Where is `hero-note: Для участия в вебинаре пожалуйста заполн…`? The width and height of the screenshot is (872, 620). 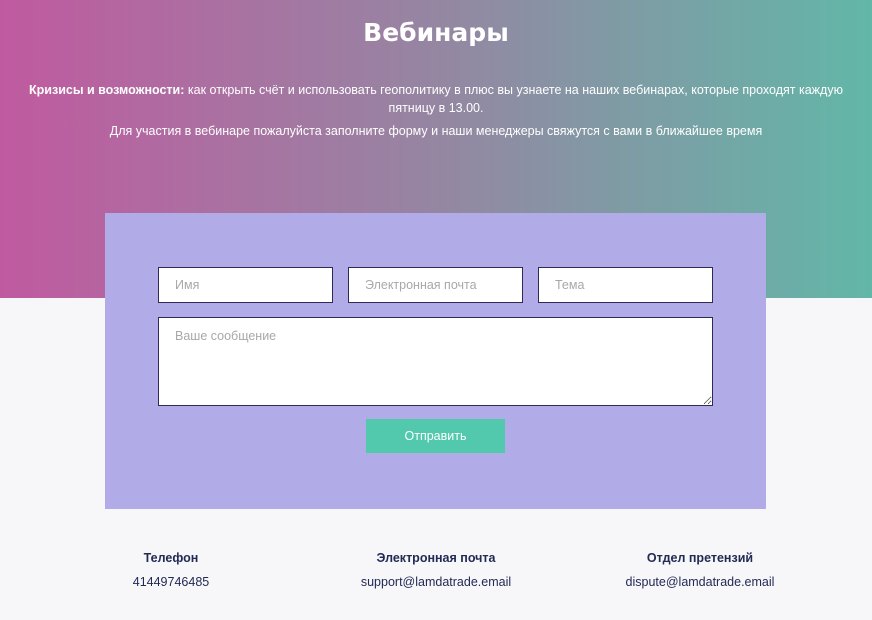
hero-note: Для участия в вебинаре пожалуйста заполн… is located at coordinates (436, 131).